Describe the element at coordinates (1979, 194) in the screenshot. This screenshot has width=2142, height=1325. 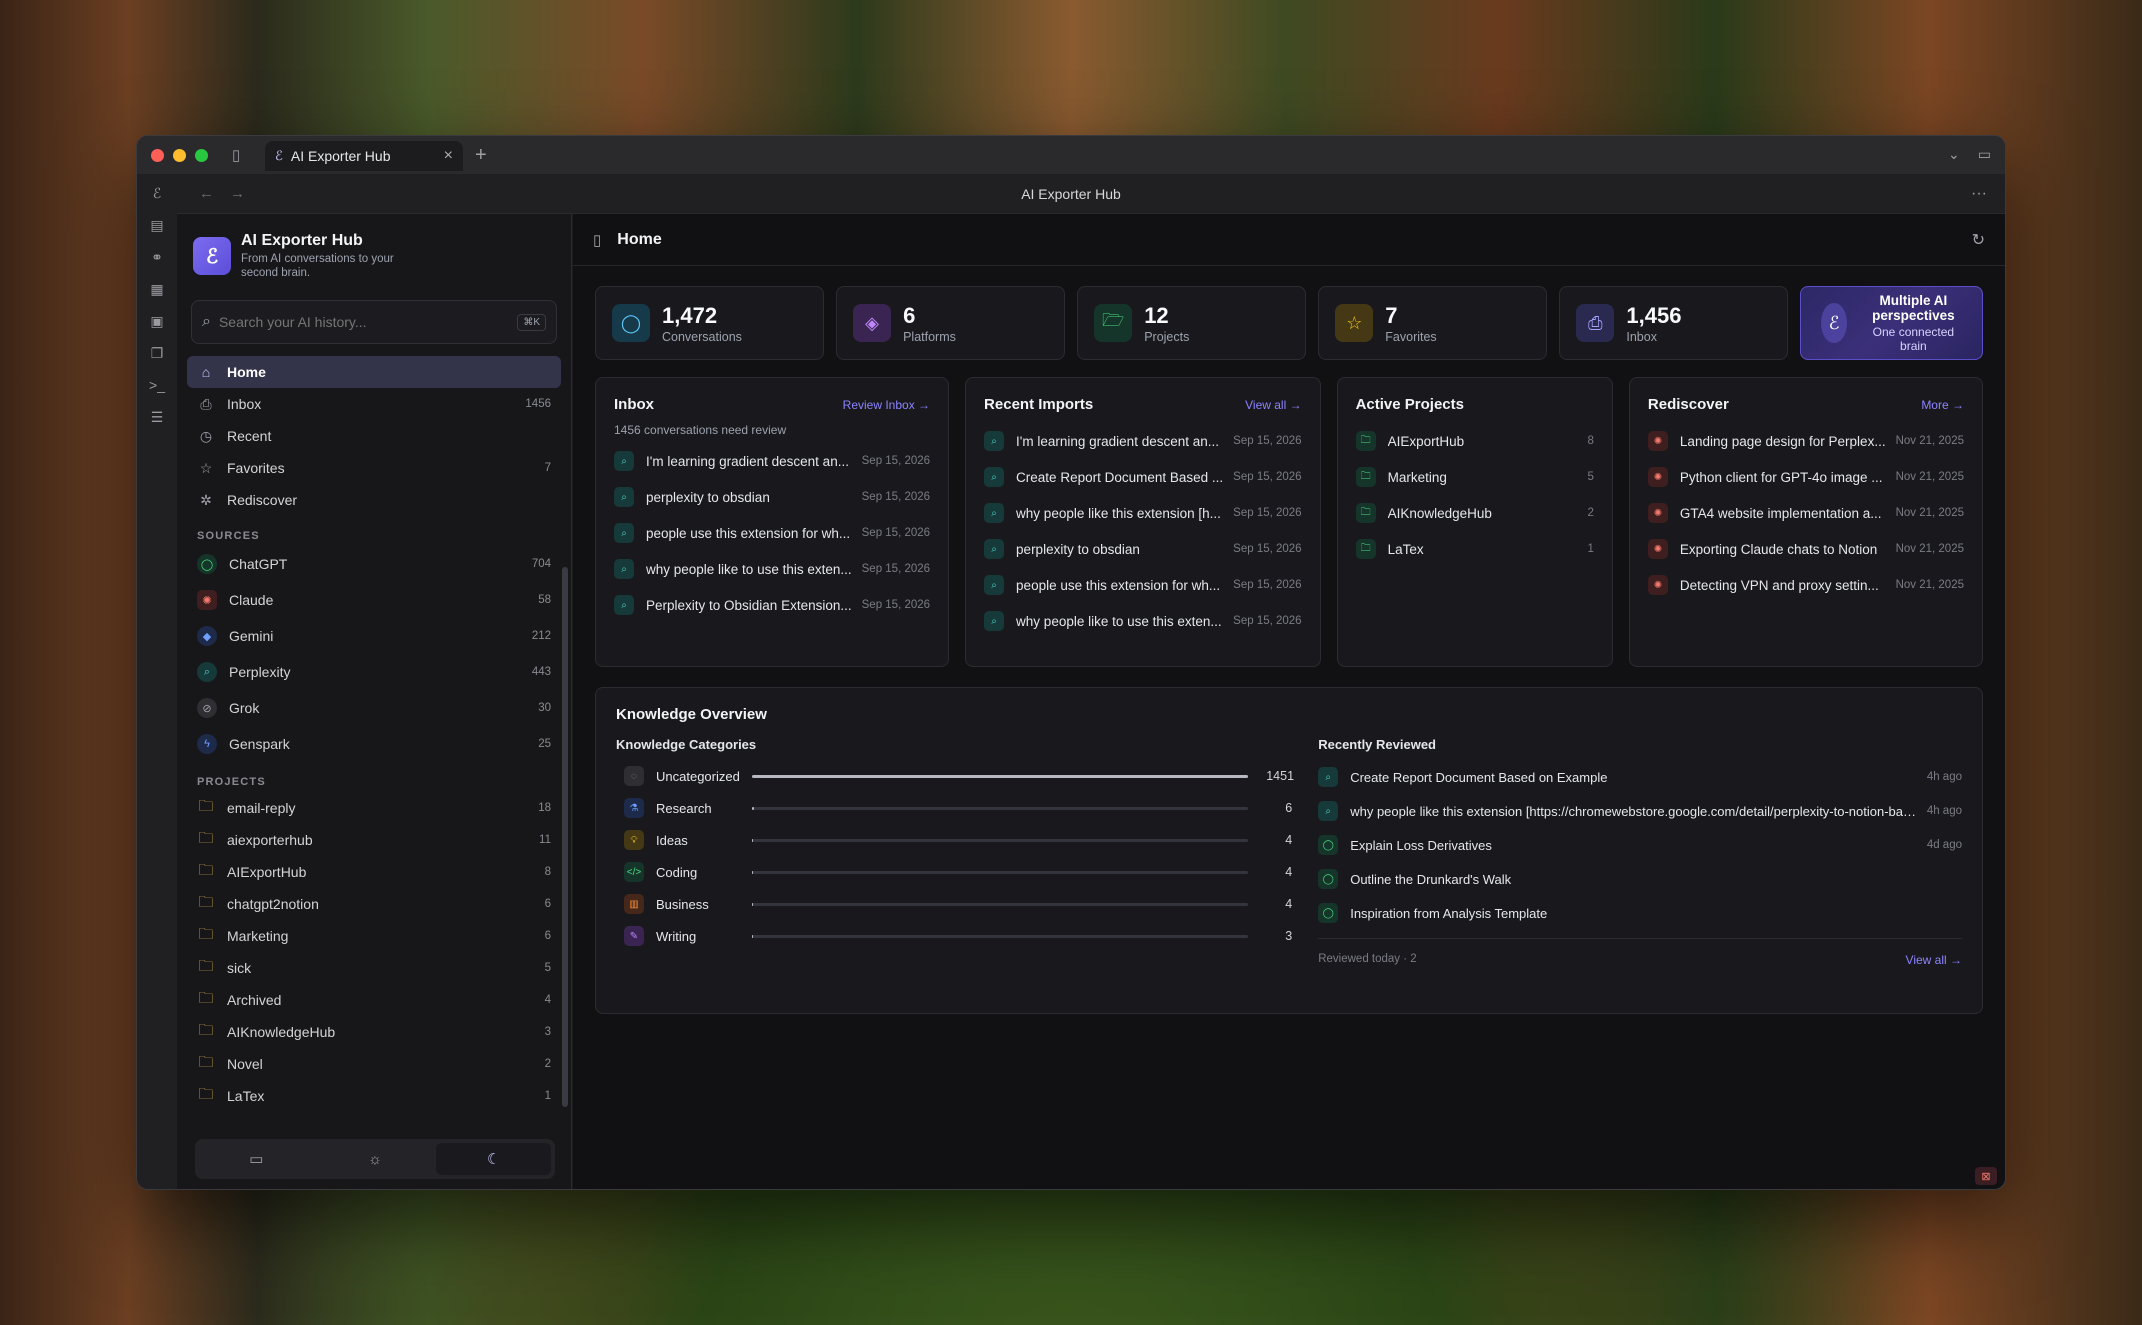
I see `more-options-icon: ···` at that location.